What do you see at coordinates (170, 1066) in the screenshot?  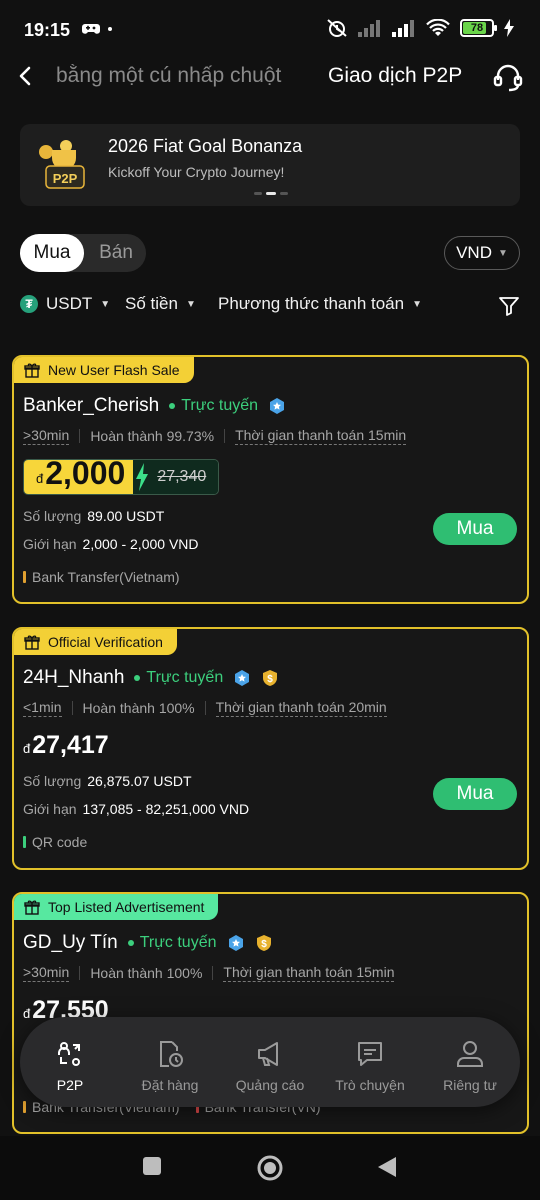 I see `nav-orders: Đặt hàng` at bounding box center [170, 1066].